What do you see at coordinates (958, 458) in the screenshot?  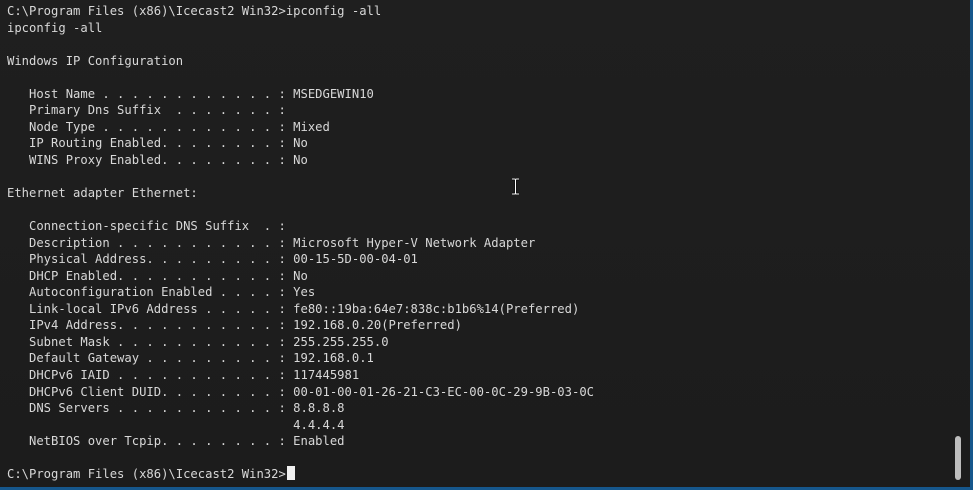 I see `scrollbar-thumb` at bounding box center [958, 458].